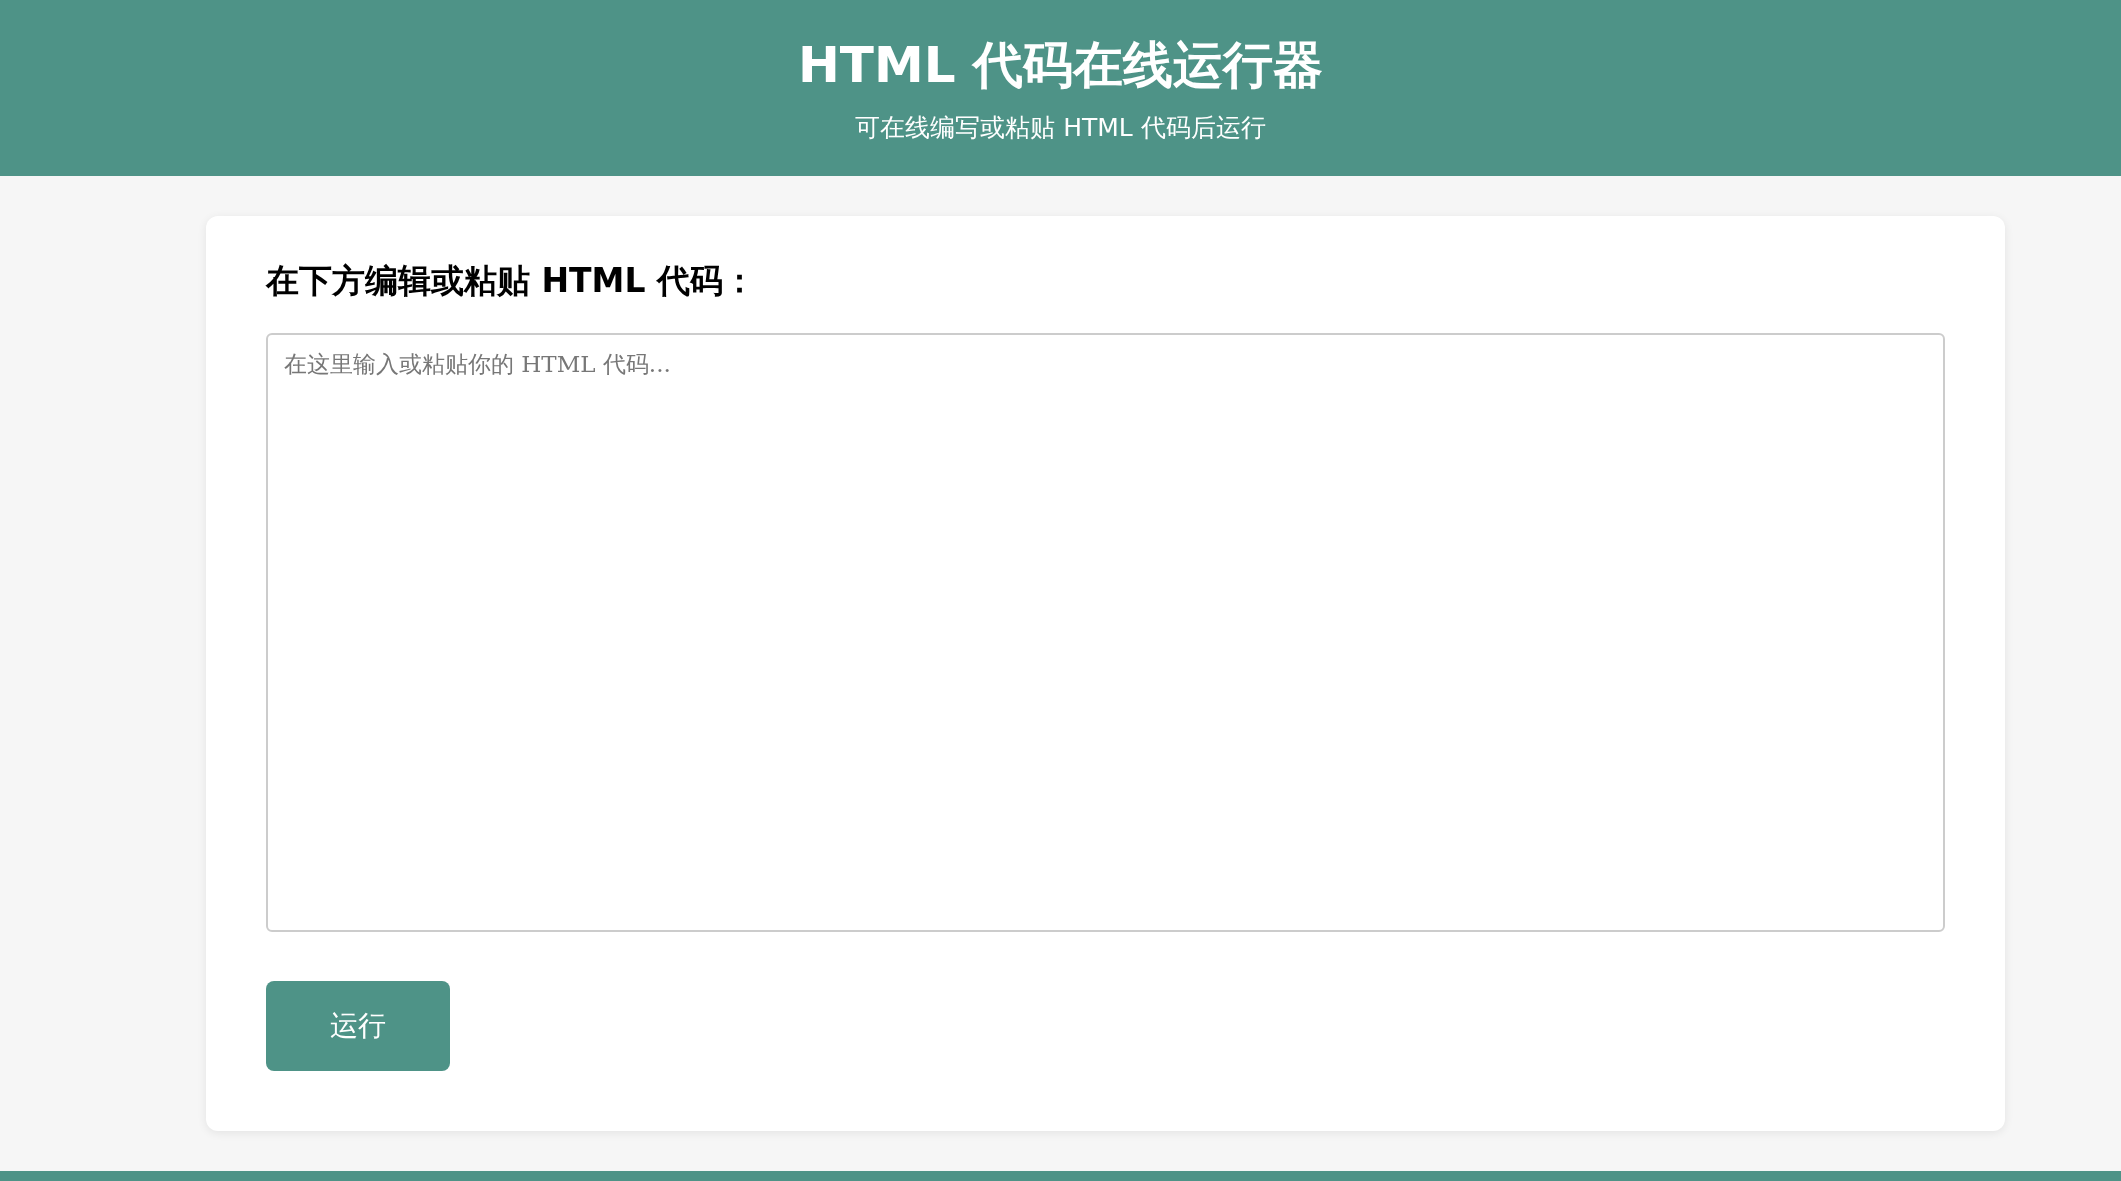 This screenshot has width=2121, height=1181. What do you see at coordinates (1060, 128) in the screenshot?
I see `page-subtitle: 可在线编写或粘贴 HTML 代码后运行` at bounding box center [1060, 128].